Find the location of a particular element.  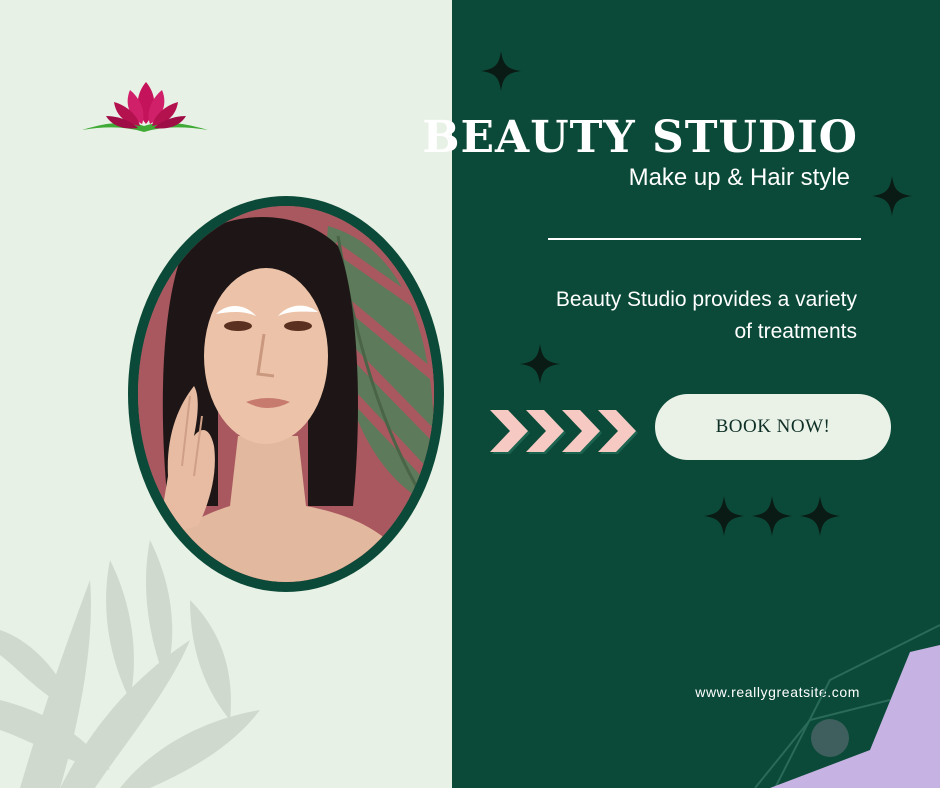

subtitle: Make up & Hair style is located at coordinates (739, 177).